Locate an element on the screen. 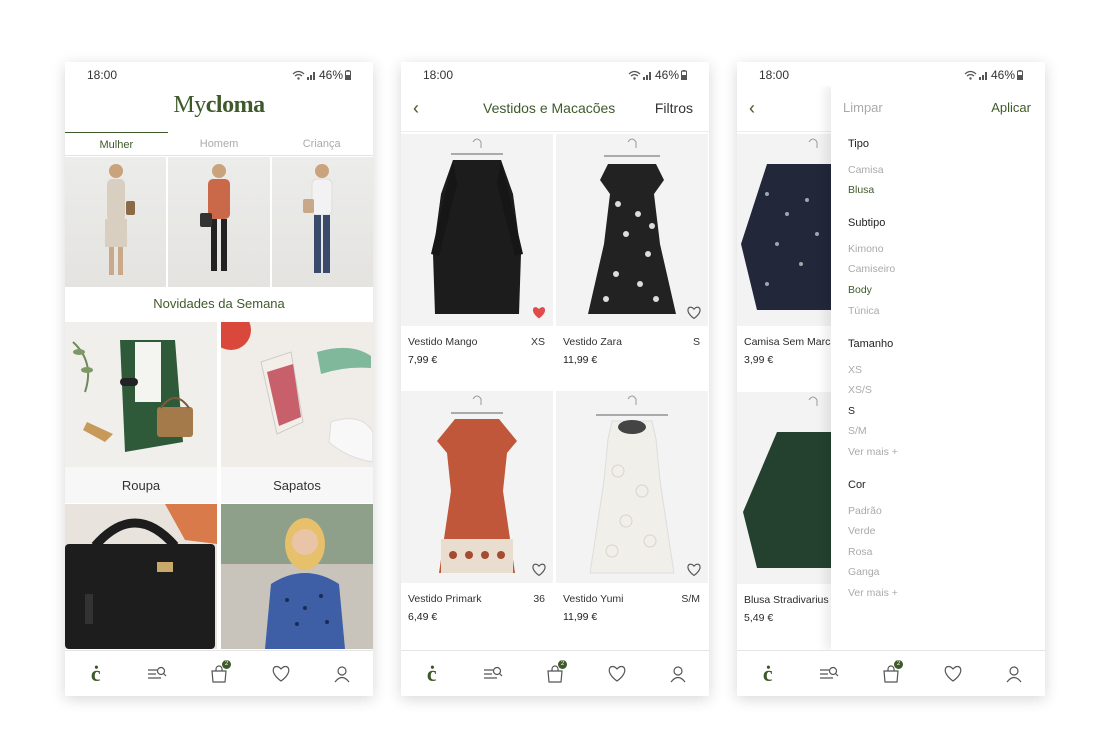  category-sapatos-label: Sapatos is located at coordinates (297, 485).